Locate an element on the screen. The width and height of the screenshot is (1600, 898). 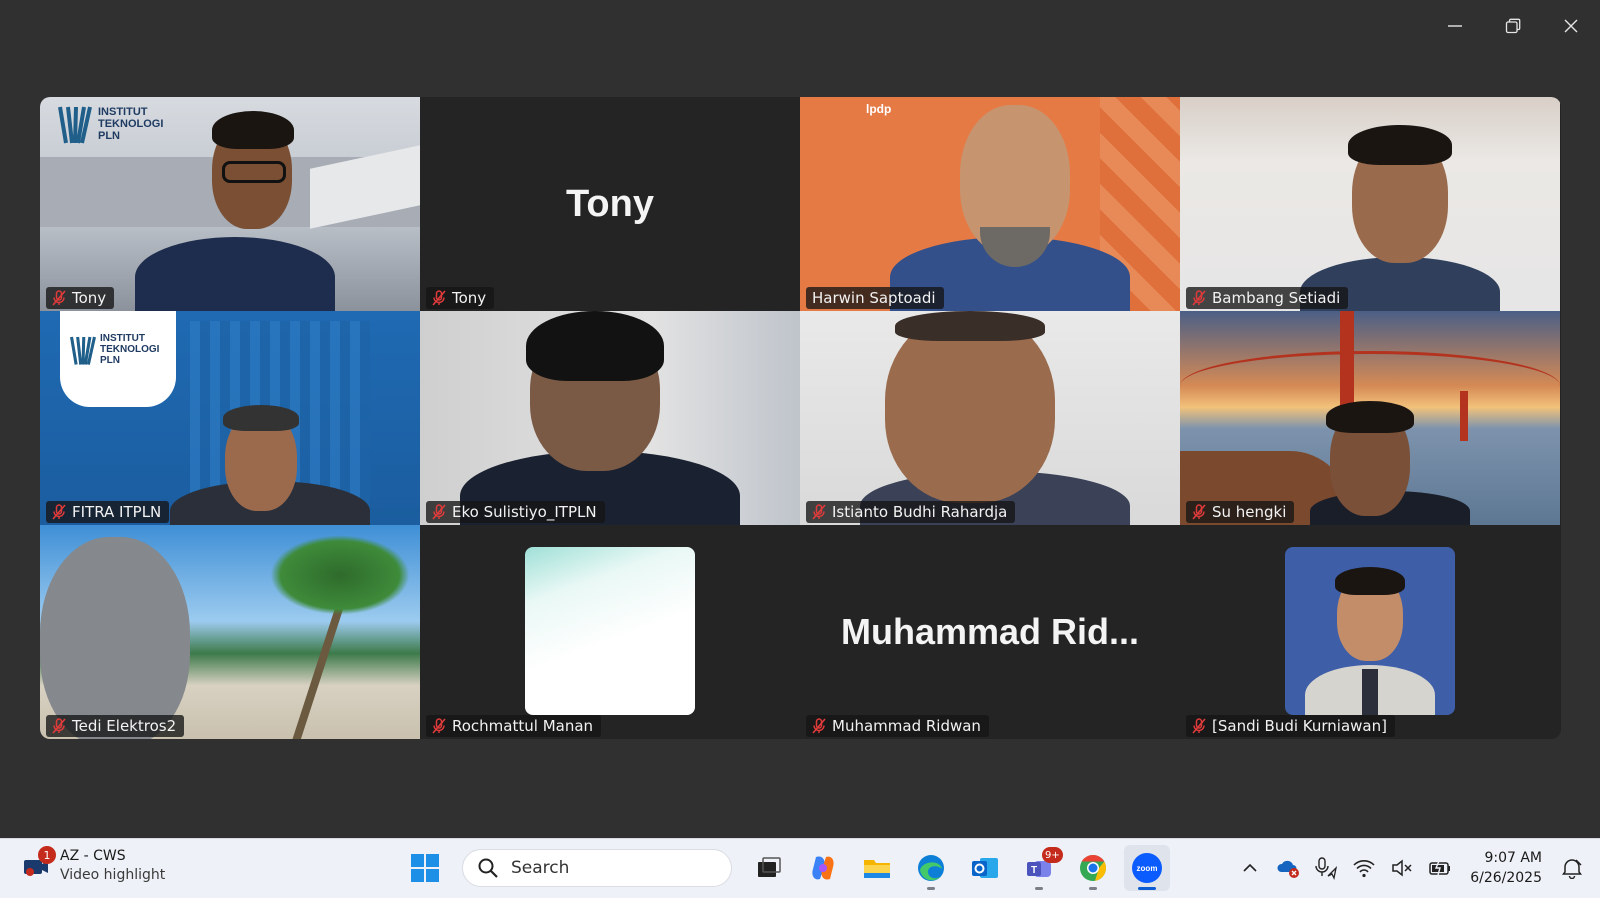
microphone-location-button is located at coordinates (1326, 868).